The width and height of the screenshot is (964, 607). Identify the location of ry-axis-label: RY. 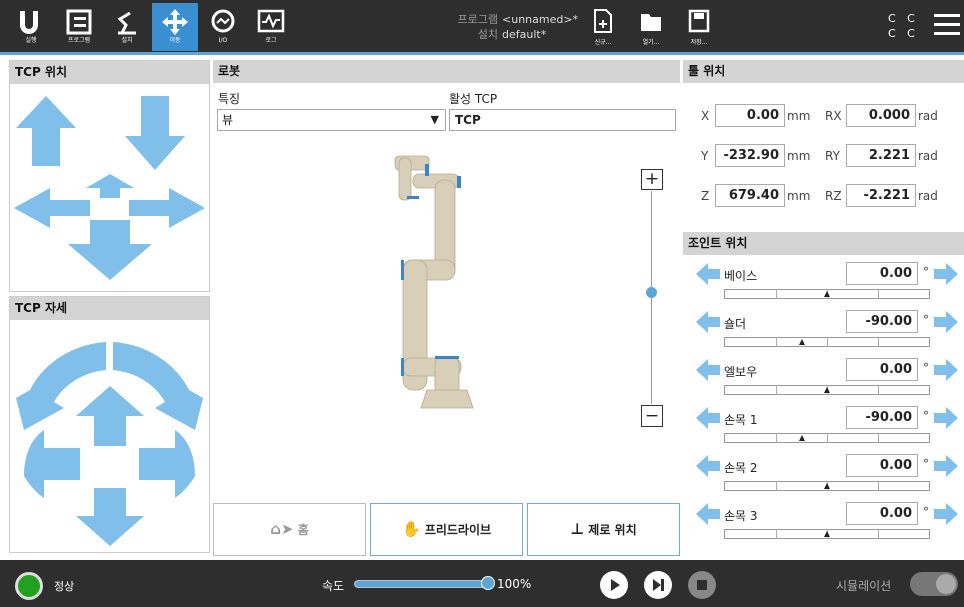
(832, 156).